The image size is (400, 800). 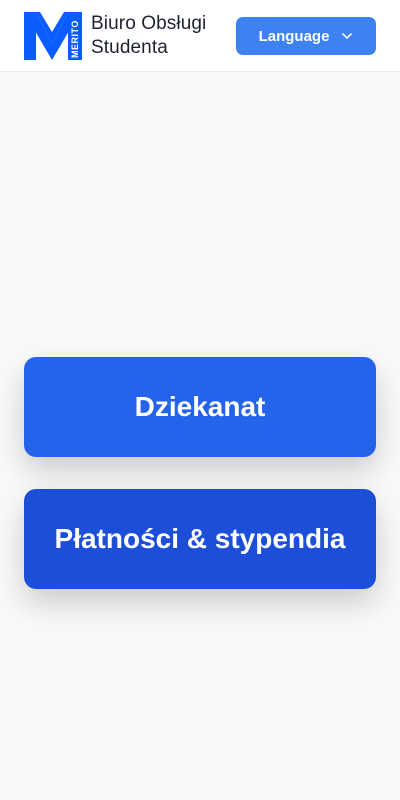 What do you see at coordinates (53, 36) in the screenshot?
I see `merito-logo: MERITO` at bounding box center [53, 36].